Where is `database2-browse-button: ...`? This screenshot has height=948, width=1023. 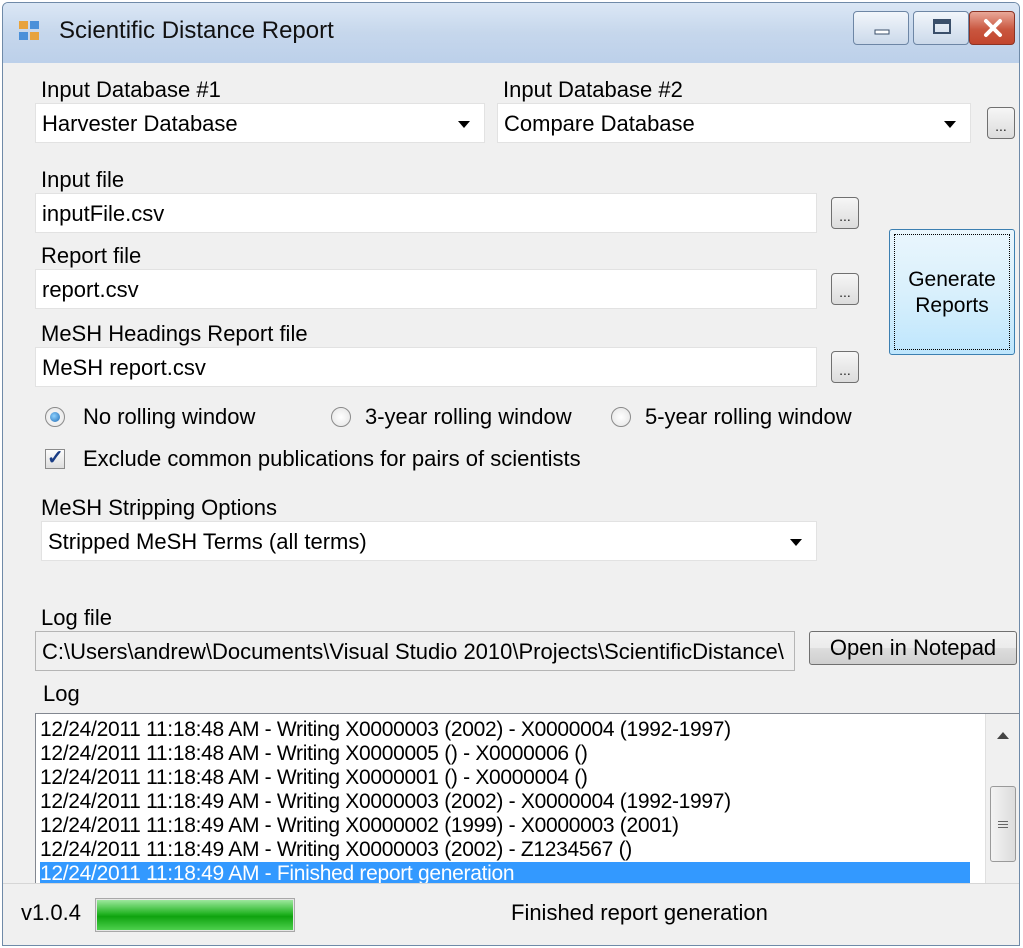
database2-browse-button: ... is located at coordinates (1001, 123).